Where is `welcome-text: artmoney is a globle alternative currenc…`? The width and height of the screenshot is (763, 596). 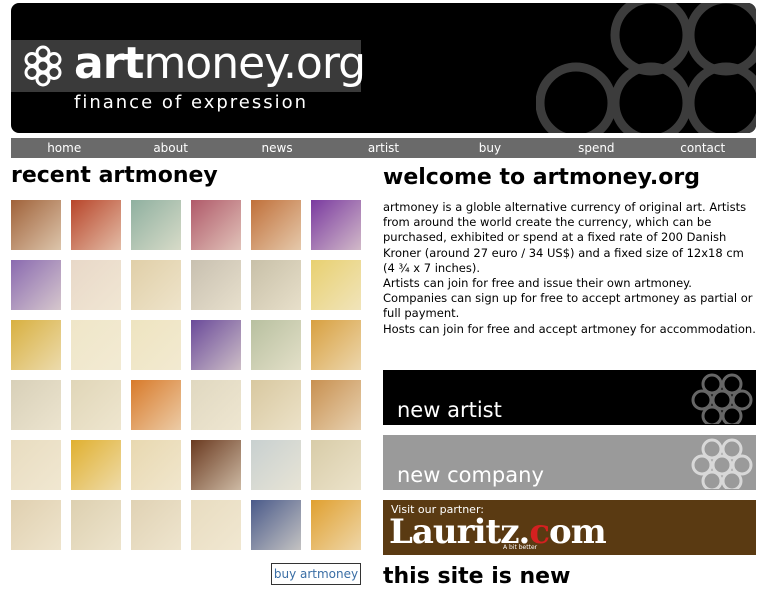 welcome-text: artmoney is a globle alternative currenc… is located at coordinates (569, 268).